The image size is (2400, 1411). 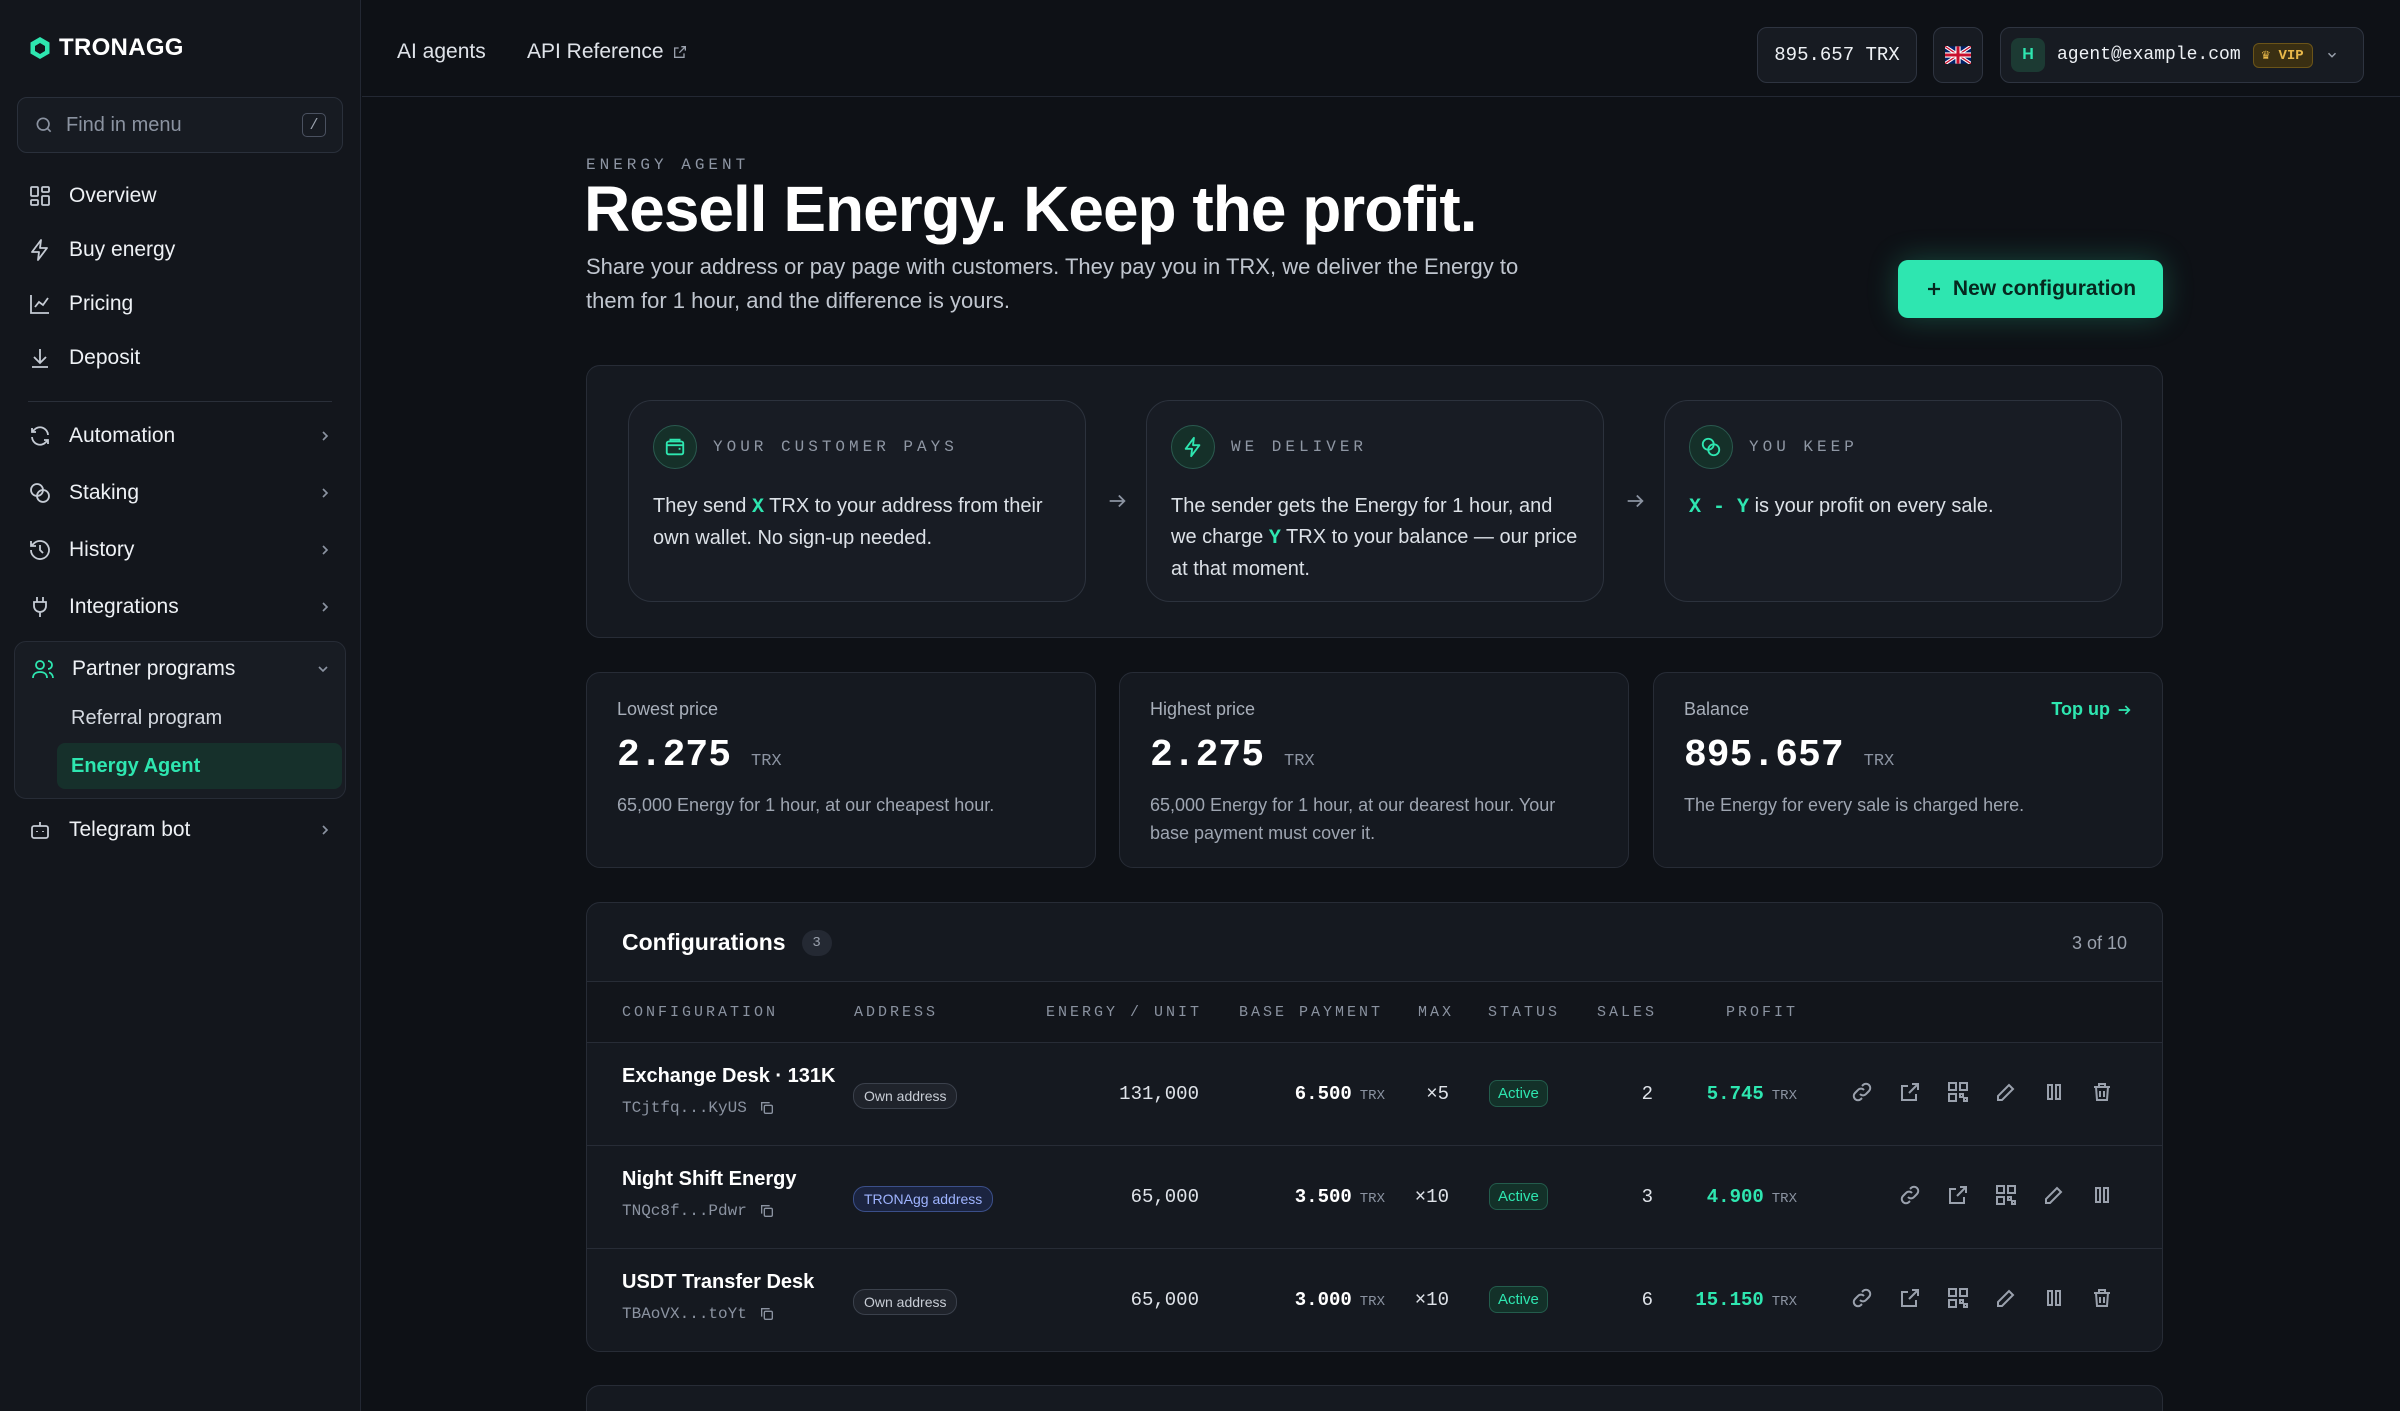 I want to click on card-unit: TRX, so click(x=1879, y=761).